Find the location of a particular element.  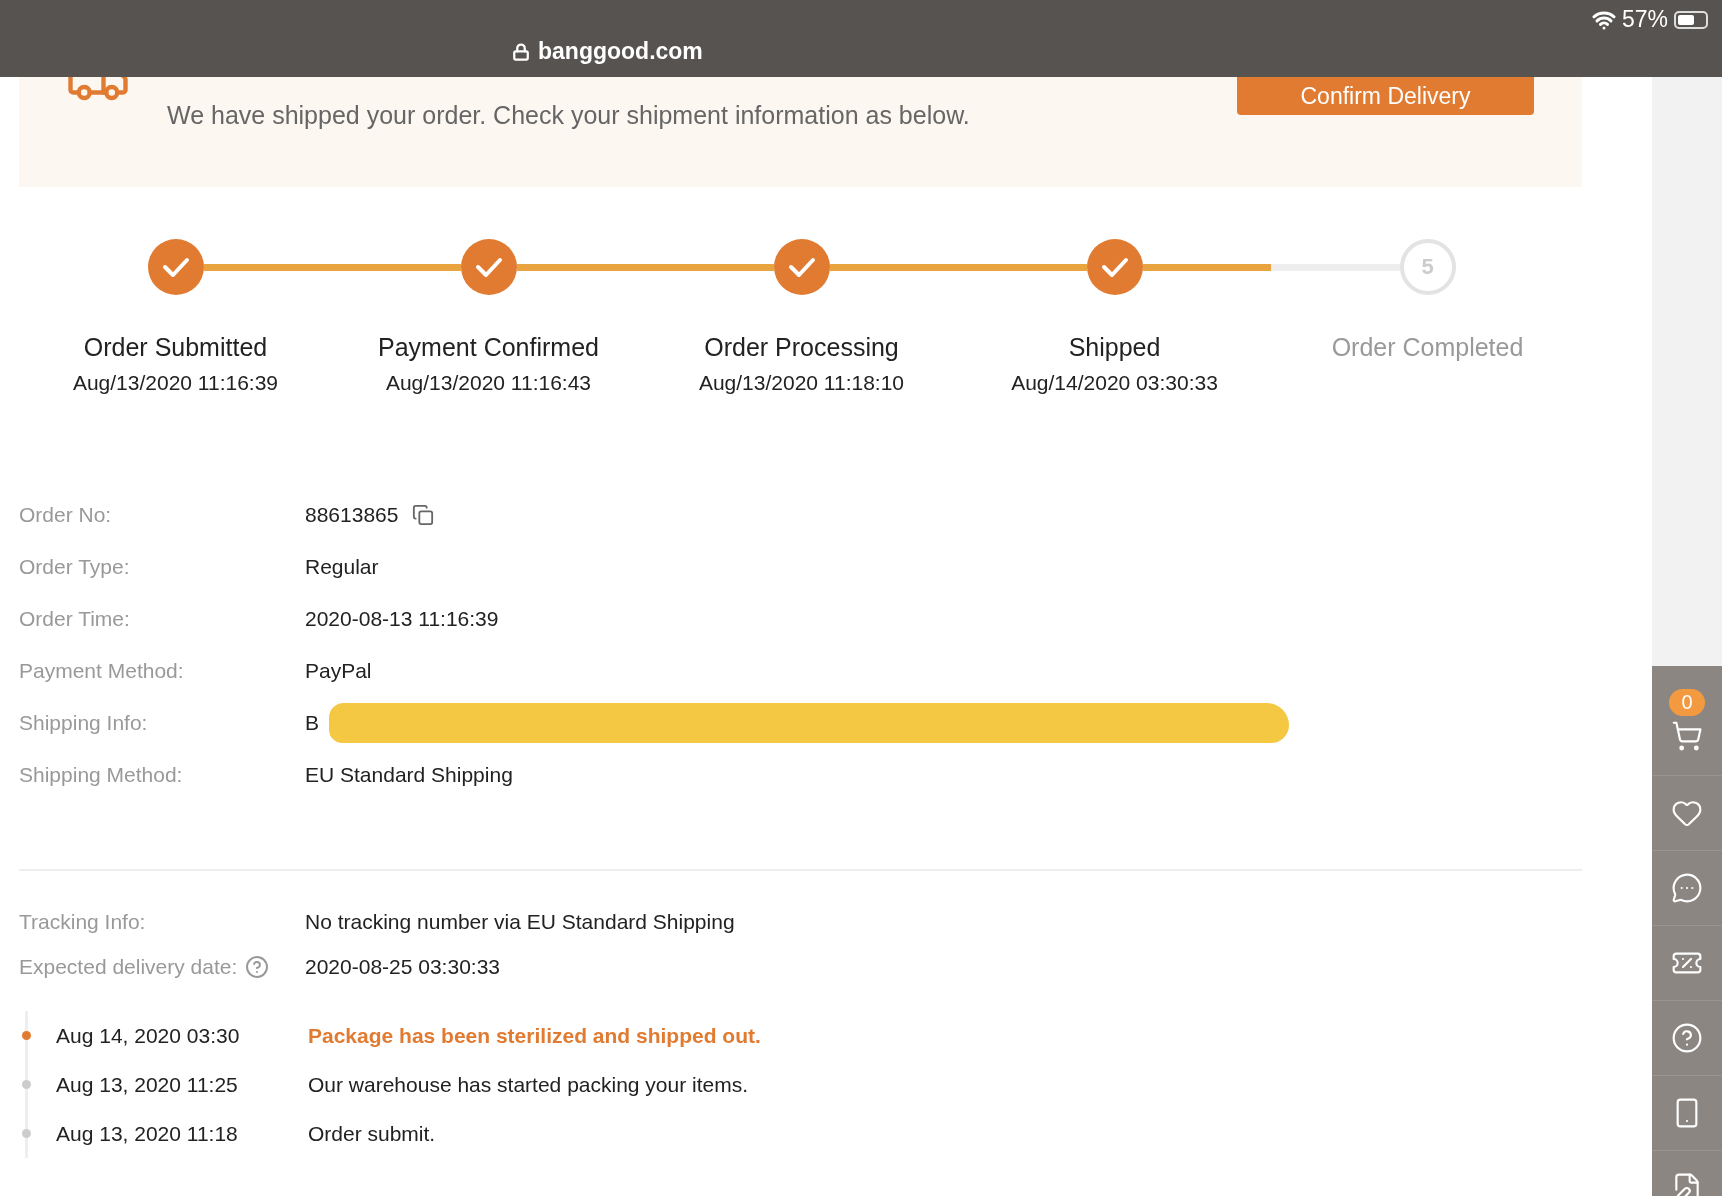

event-time: Aug 14, 2020 03:30 is located at coordinates (148, 1035).